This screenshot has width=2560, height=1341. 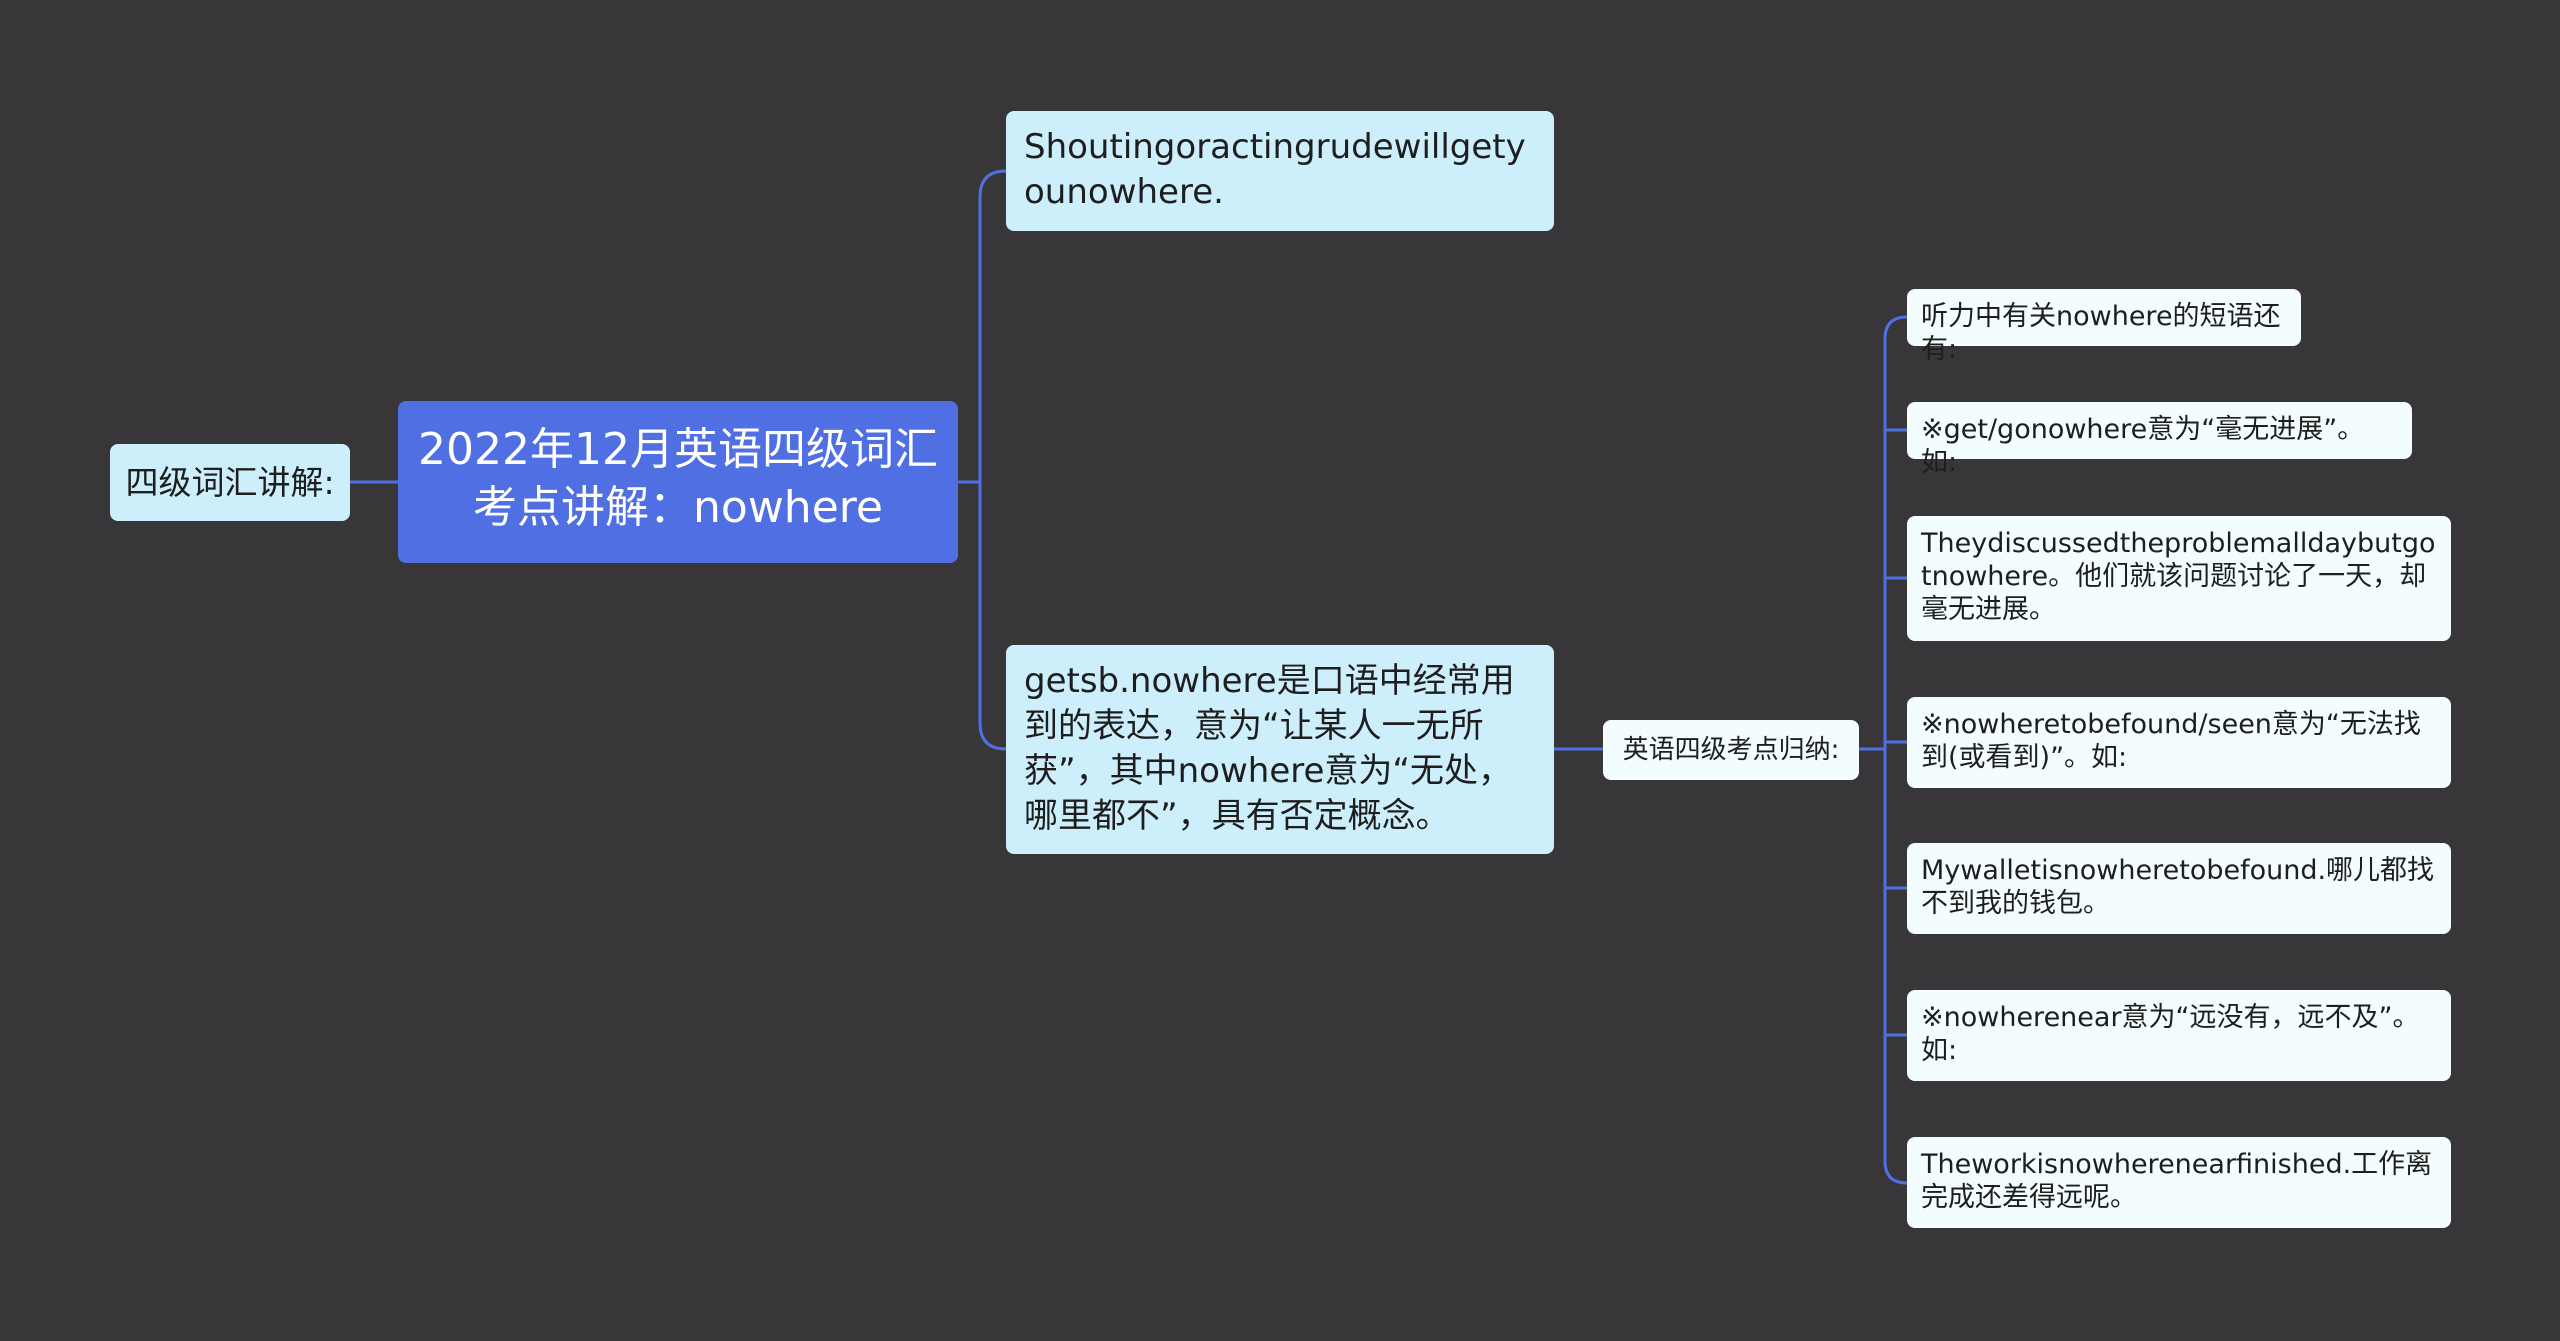 What do you see at coordinates (1731, 750) in the screenshot?
I see `summary-topic: 英语四级考点归纳:` at bounding box center [1731, 750].